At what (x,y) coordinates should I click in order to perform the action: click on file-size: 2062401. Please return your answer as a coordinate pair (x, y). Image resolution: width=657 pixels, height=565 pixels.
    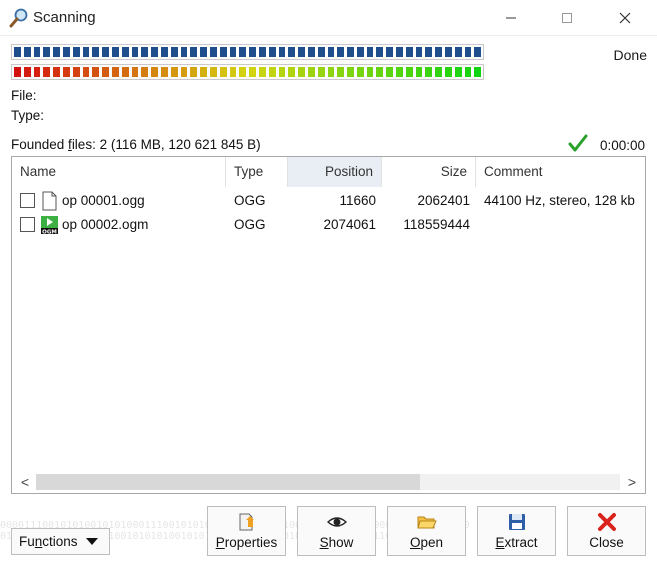
    Looking at the image, I should click on (443, 200).